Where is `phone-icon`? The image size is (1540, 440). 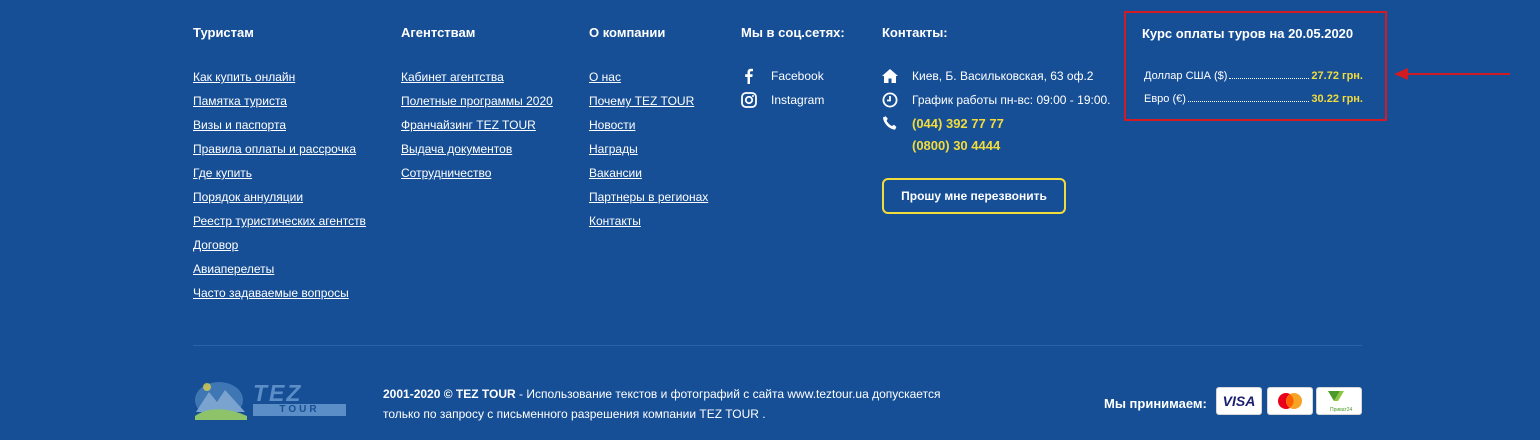 phone-icon is located at coordinates (890, 123).